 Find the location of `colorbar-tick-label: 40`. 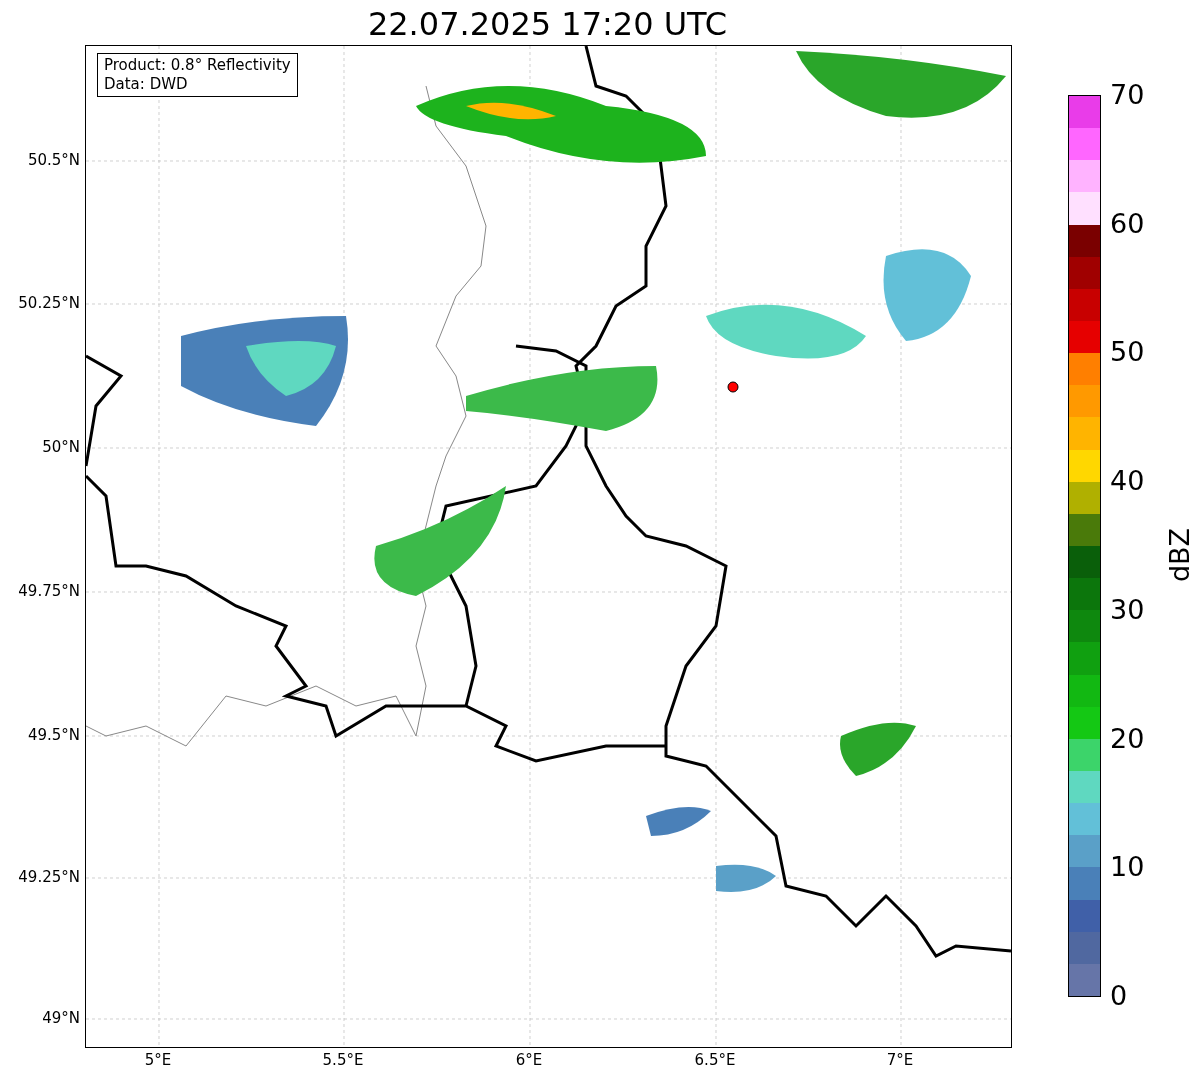

colorbar-tick-label: 40 is located at coordinates (1127, 481).